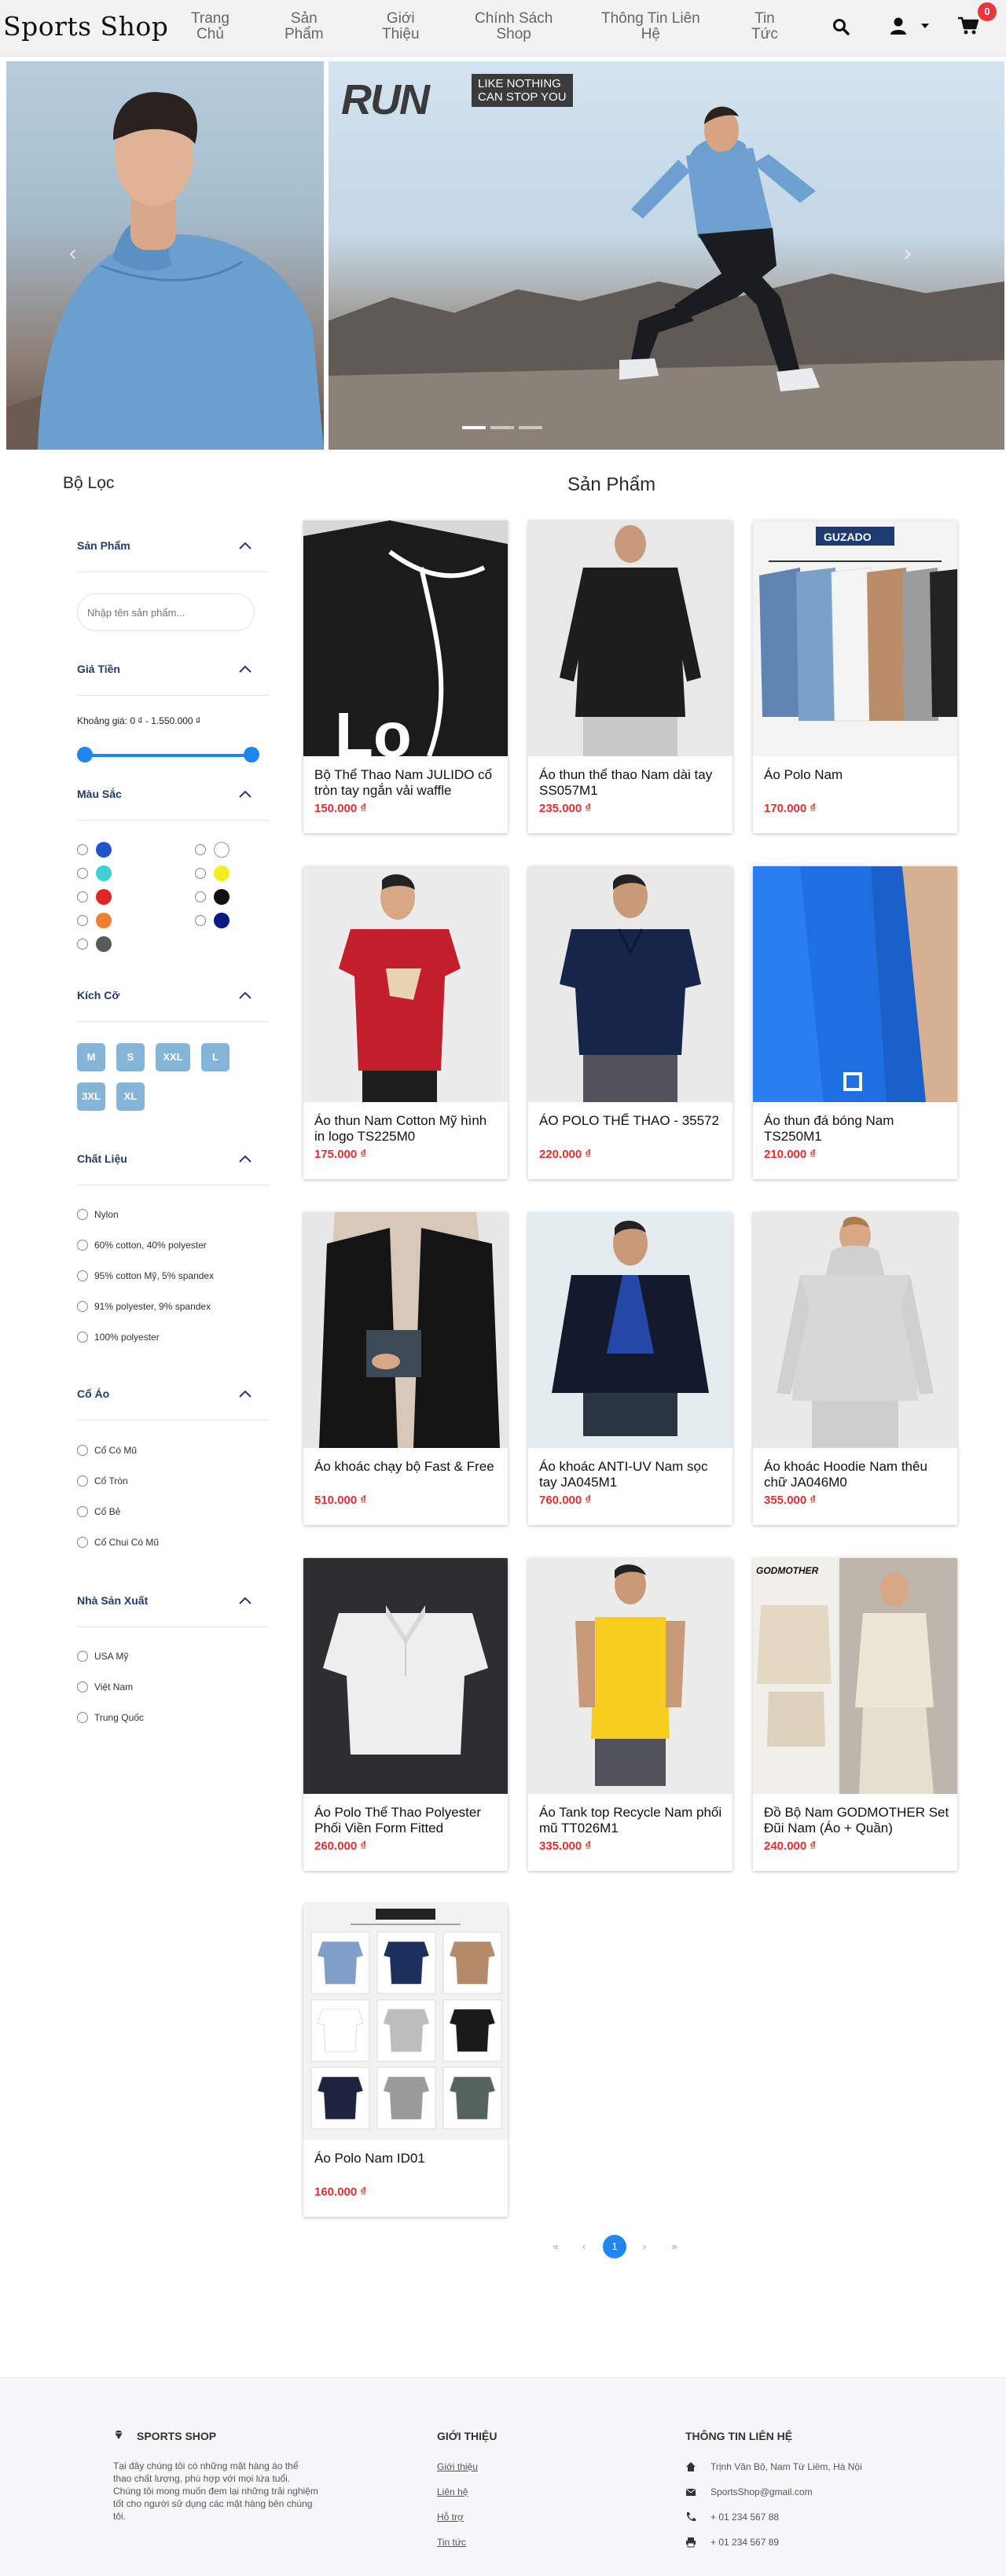 Image resolution: width=1006 pixels, height=2576 pixels. What do you see at coordinates (173, 555) in the screenshot?
I see `filter-section-products: Sản Phẩm` at bounding box center [173, 555].